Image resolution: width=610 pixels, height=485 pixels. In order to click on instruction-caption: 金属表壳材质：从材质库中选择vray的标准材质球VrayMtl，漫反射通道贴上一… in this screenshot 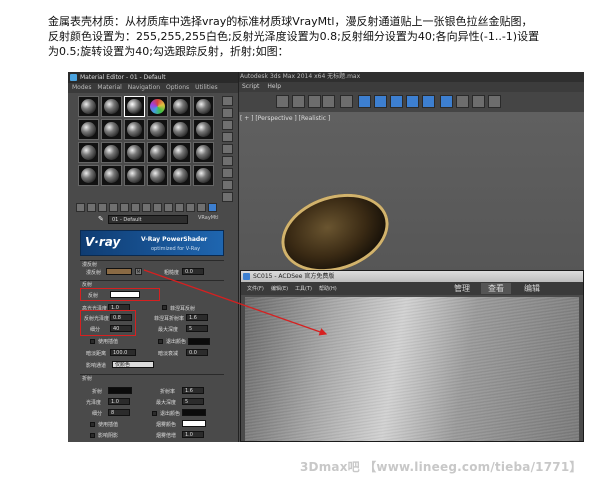, I will do `click(318, 36)`.